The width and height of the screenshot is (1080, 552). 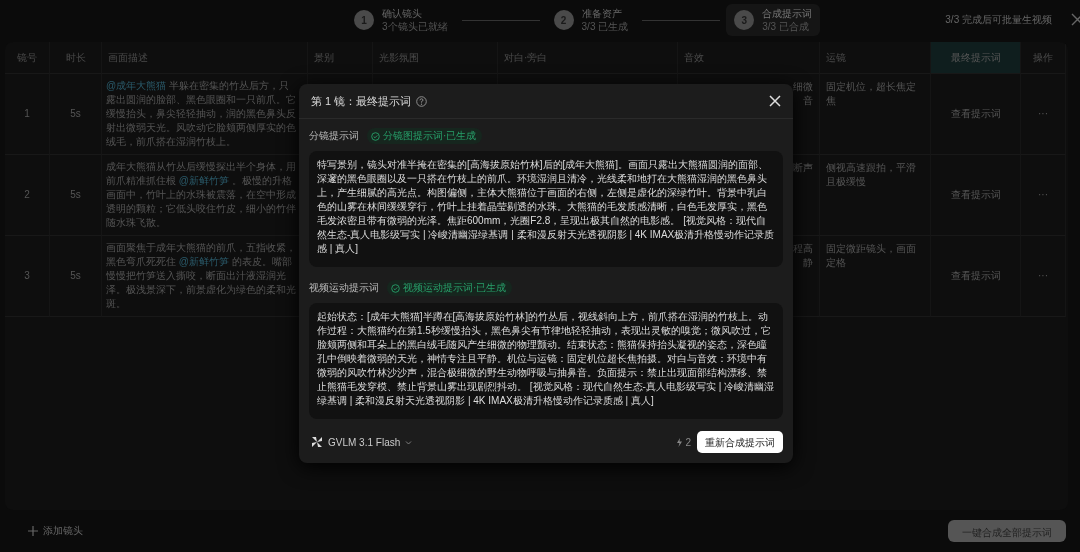 What do you see at coordinates (27, 195) in the screenshot?
I see `table-cell: 2` at bounding box center [27, 195].